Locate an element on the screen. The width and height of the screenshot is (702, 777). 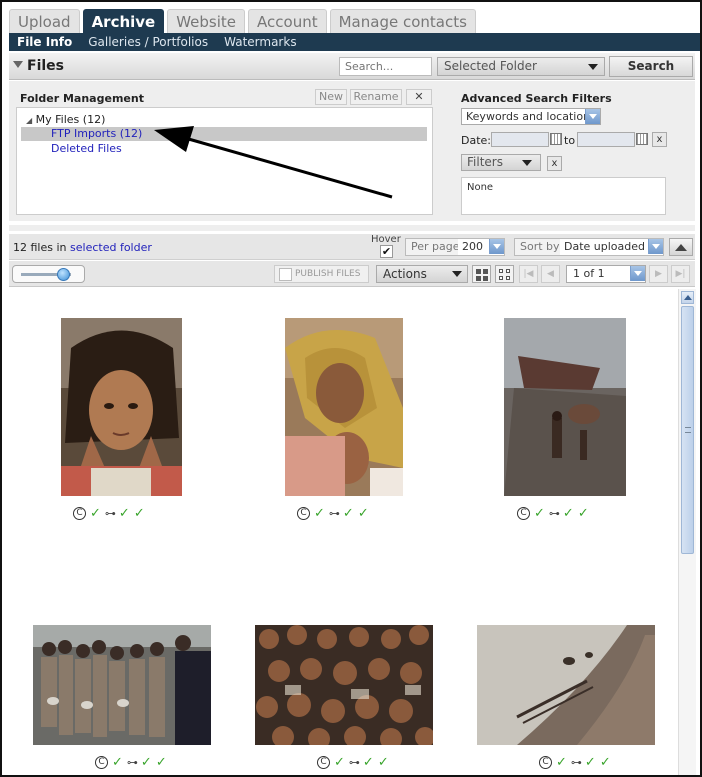
per-page-label: Per page is located at coordinates (435, 246).